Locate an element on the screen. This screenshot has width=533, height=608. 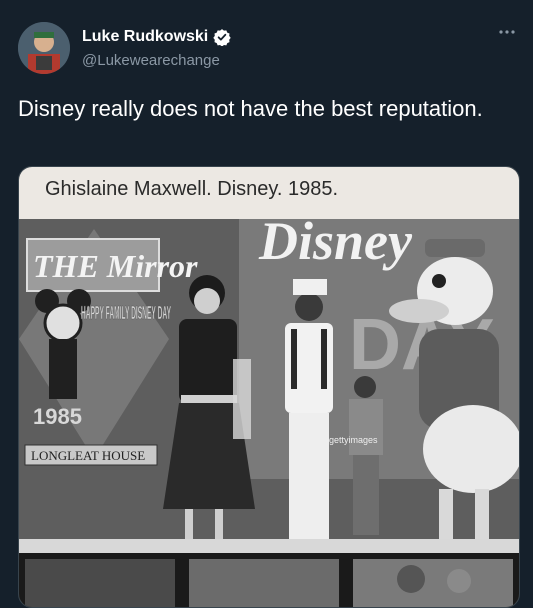
avatar is located at coordinates (44, 48).